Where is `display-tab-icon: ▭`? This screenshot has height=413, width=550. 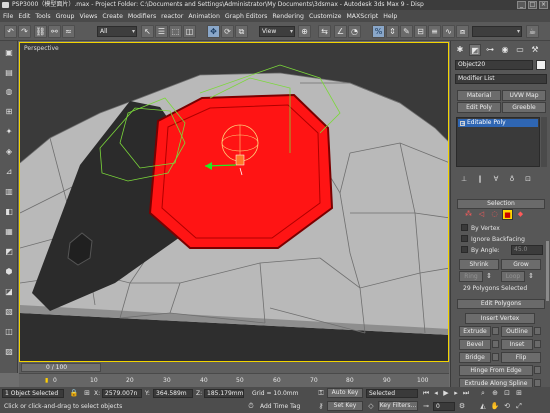 display-tab-icon: ▭ is located at coordinates (520, 50).